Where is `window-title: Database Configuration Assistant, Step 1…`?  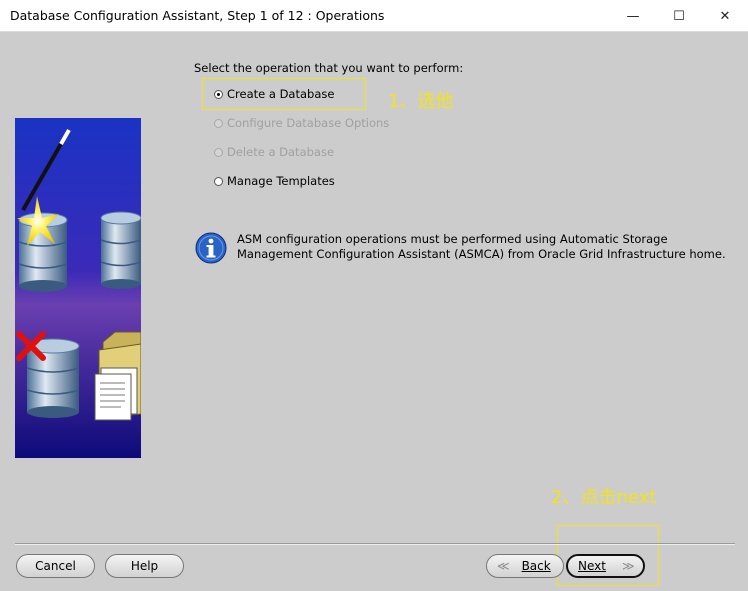 window-title: Database Configuration Assistant, Step 1… is located at coordinates (197, 15).